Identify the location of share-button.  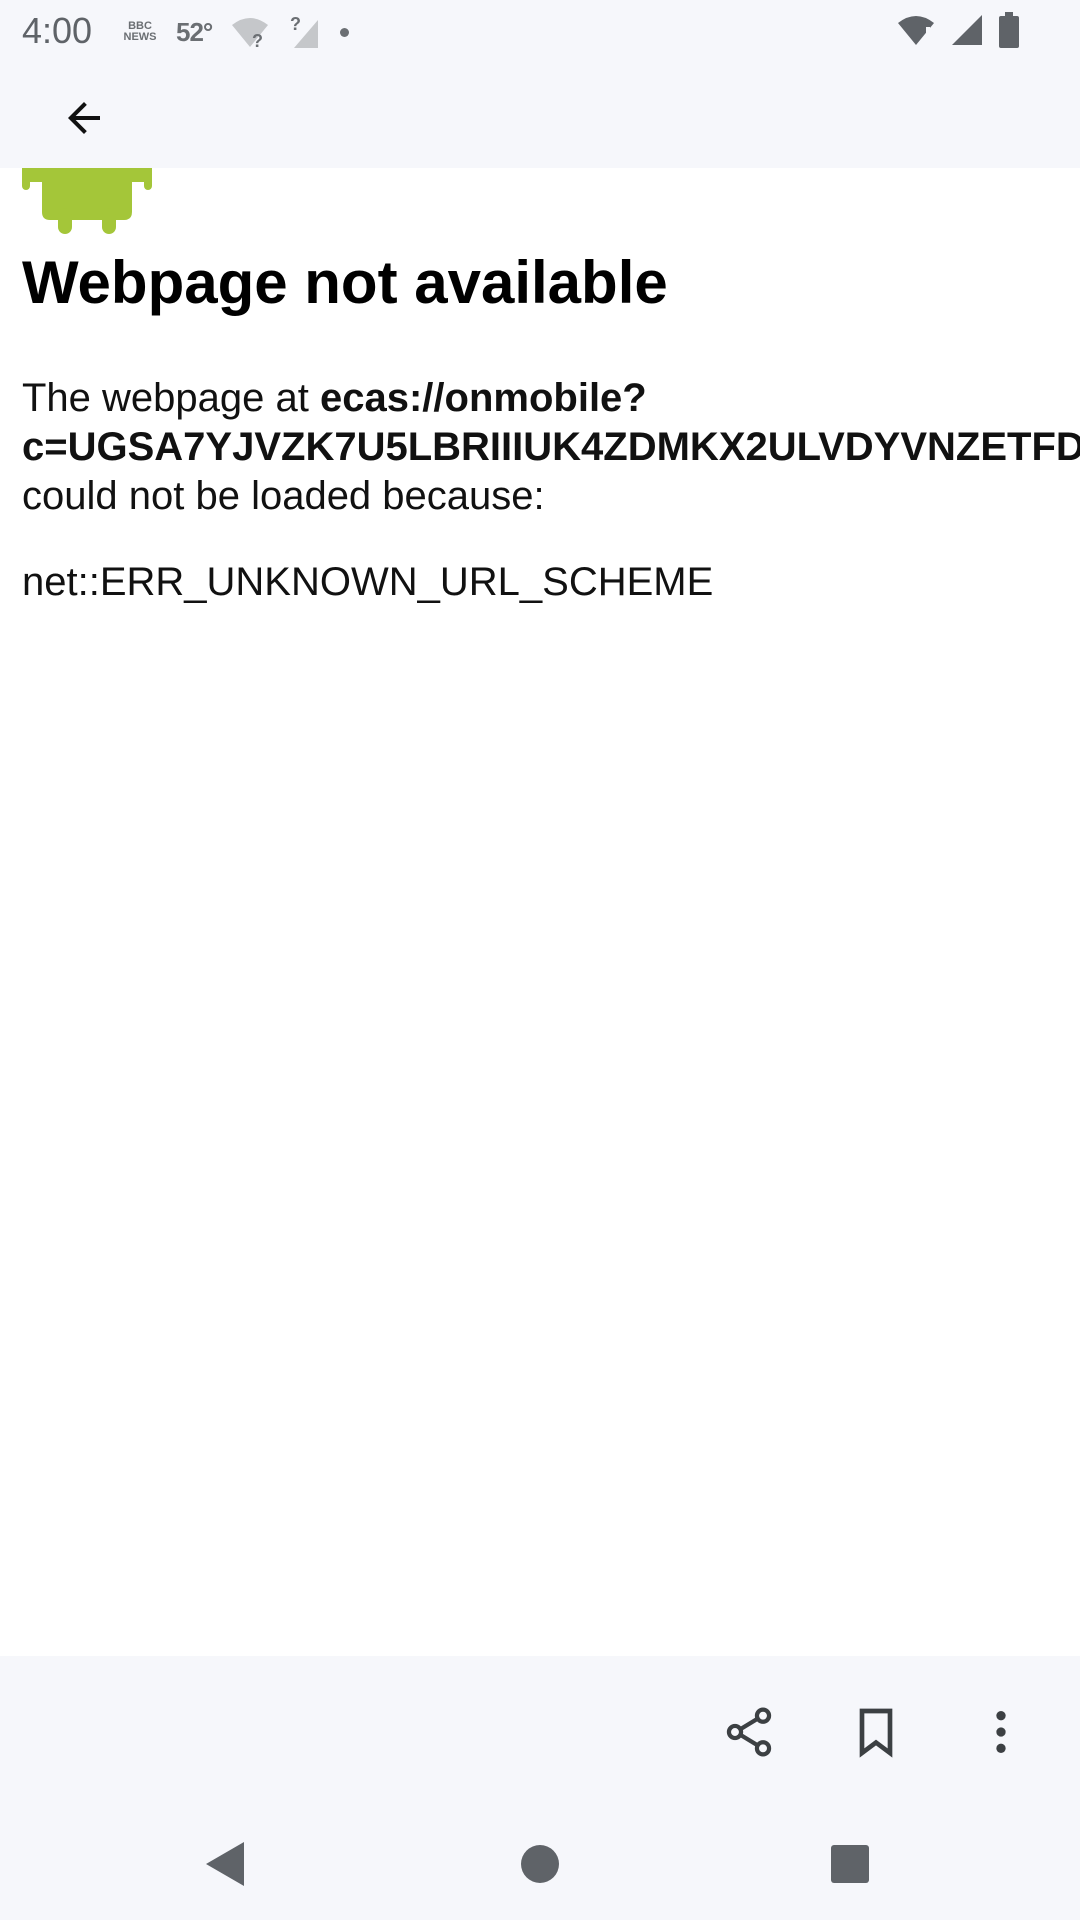
(749, 1732).